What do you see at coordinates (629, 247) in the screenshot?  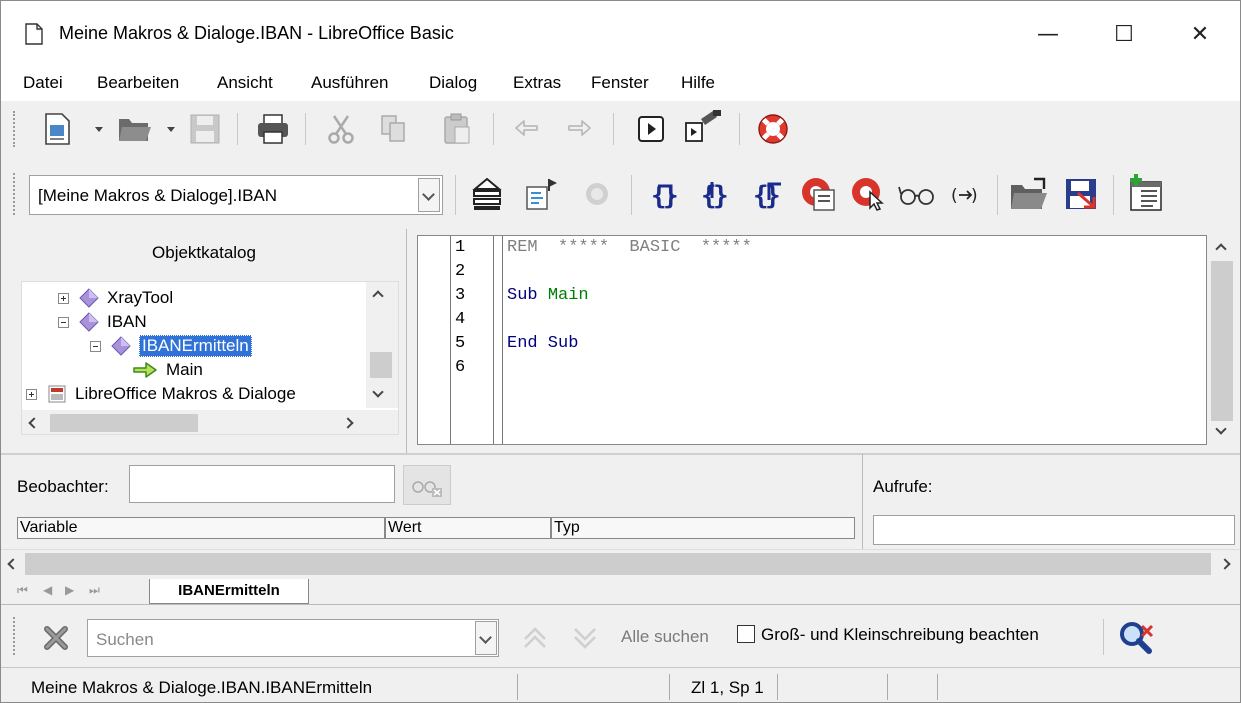 I see `comment-token: REM ***** BASIC *****` at bounding box center [629, 247].